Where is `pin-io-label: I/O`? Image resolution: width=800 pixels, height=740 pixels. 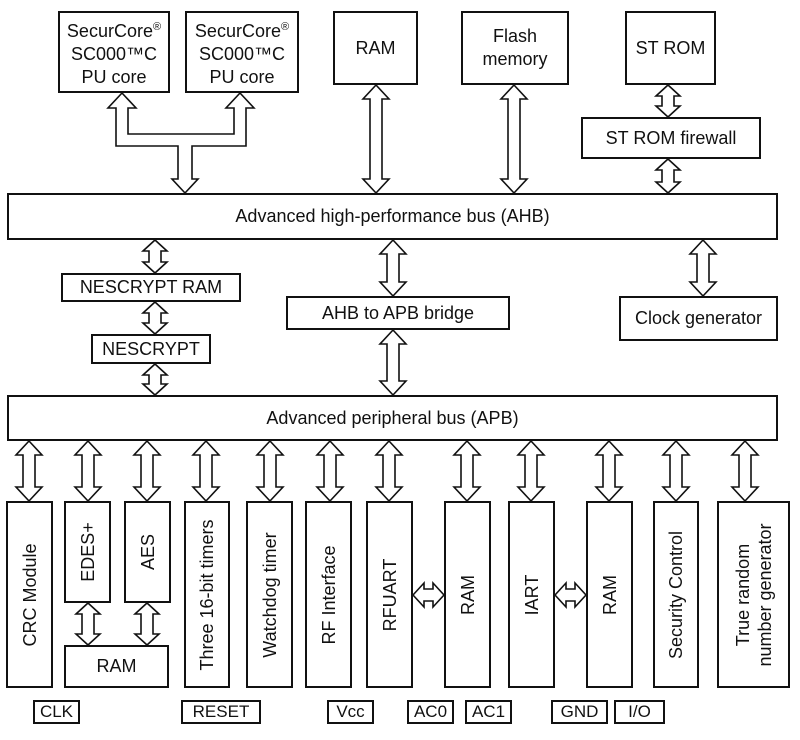 pin-io-label: I/O is located at coordinates (639, 711).